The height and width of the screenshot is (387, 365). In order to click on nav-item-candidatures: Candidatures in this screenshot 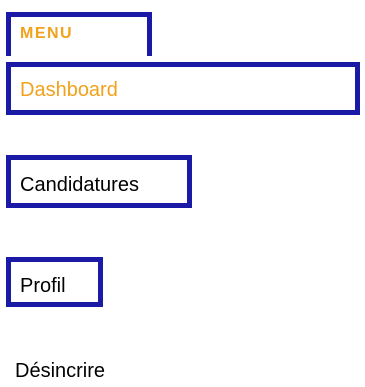, I will do `click(99, 181)`.